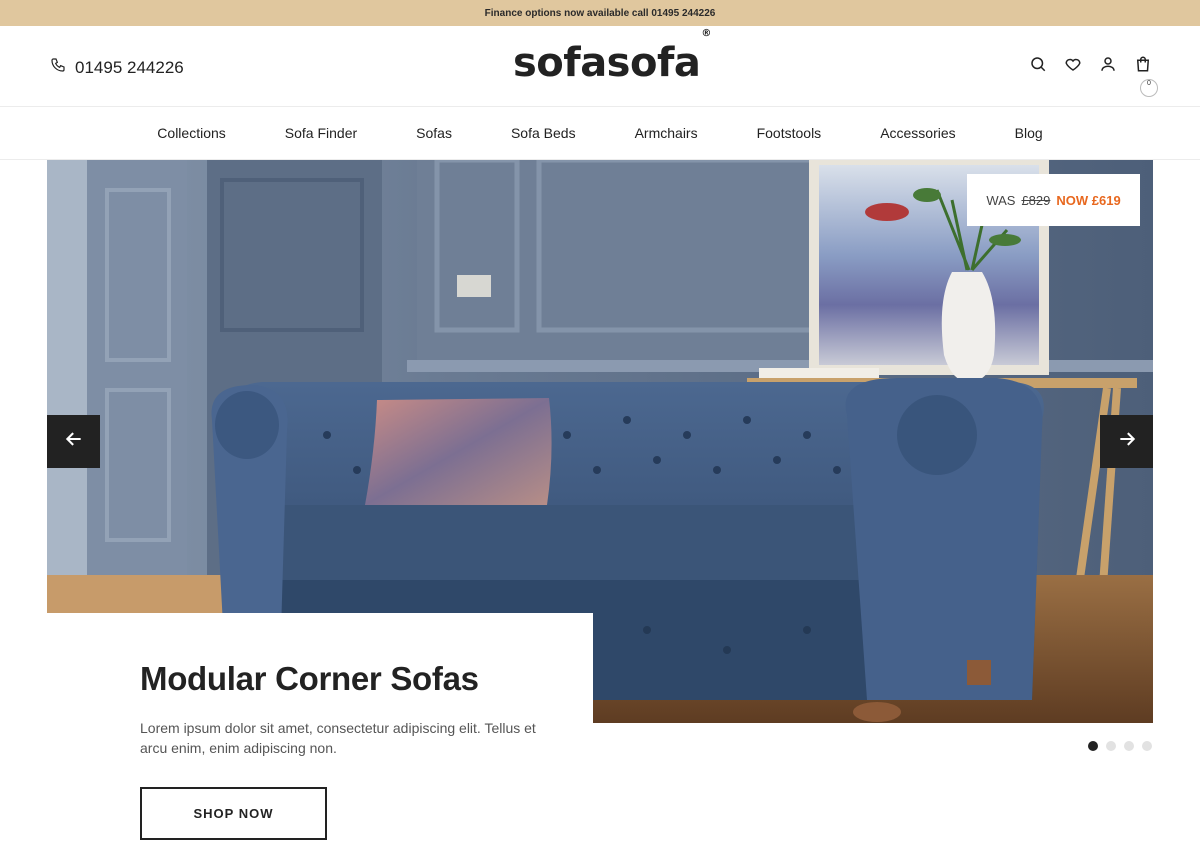  What do you see at coordinates (1038, 64) in the screenshot?
I see `search-icon` at bounding box center [1038, 64].